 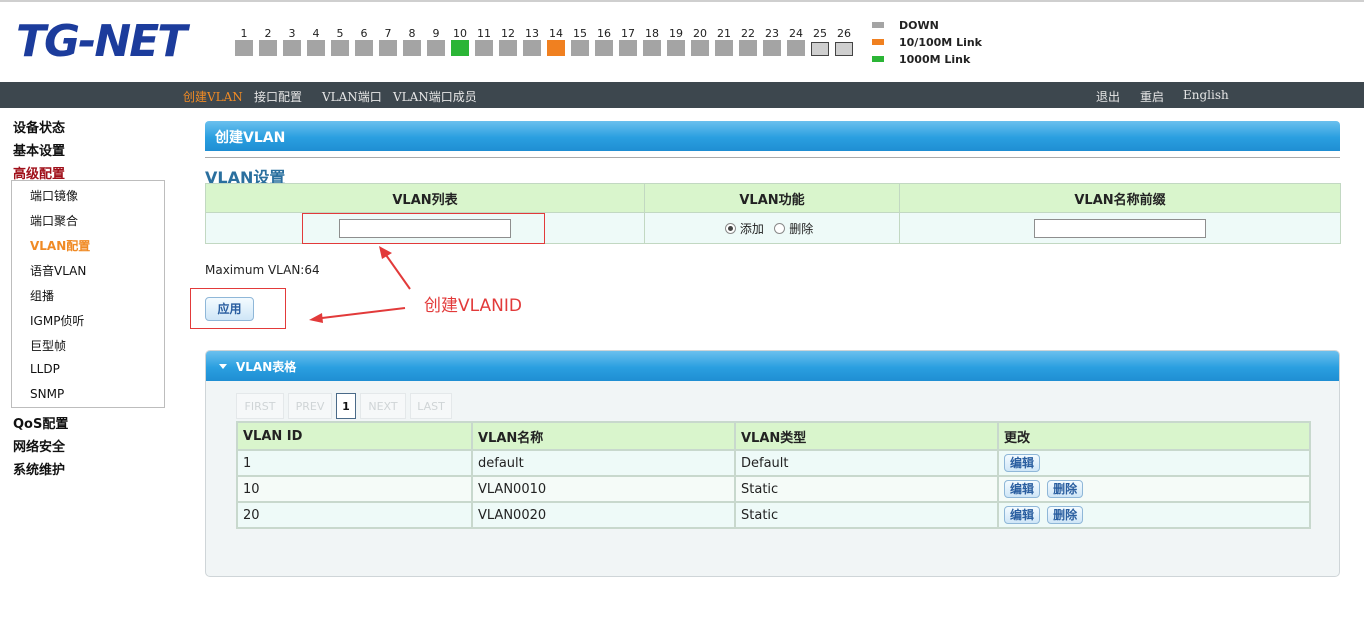 I want to click on pager-last: LAST, so click(x=431, y=406).